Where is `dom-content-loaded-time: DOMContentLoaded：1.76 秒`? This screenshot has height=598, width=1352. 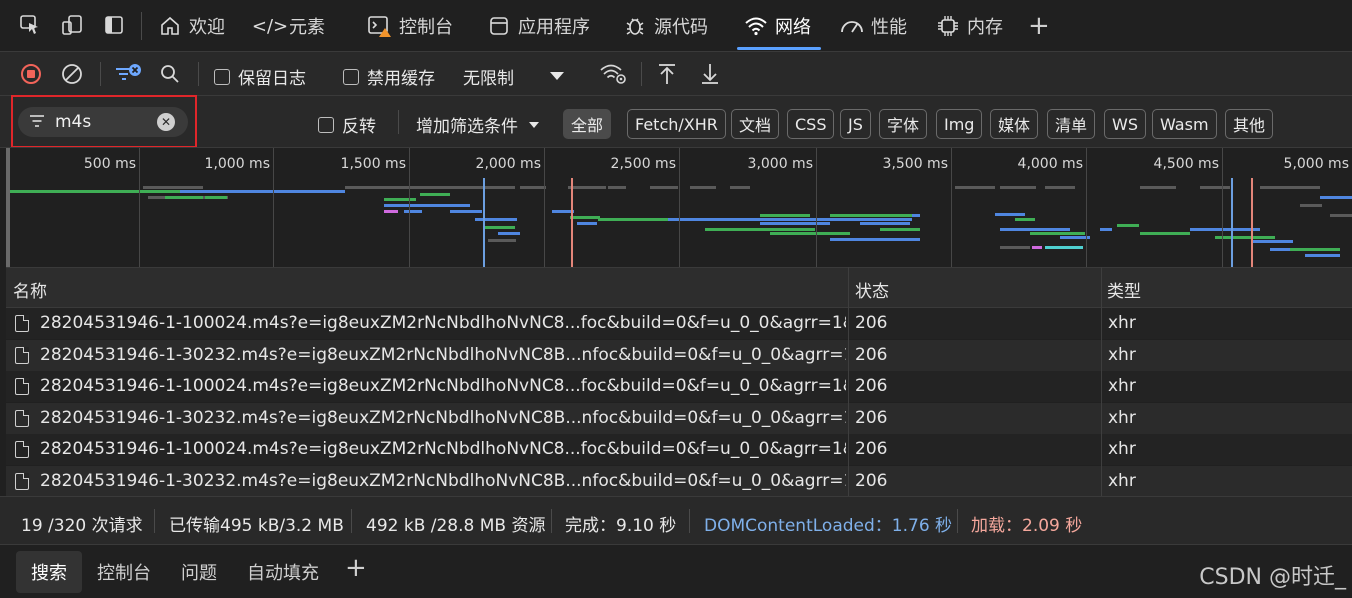 dom-content-loaded-time: DOMContentLoaded：1.76 秒 is located at coordinates (828, 526).